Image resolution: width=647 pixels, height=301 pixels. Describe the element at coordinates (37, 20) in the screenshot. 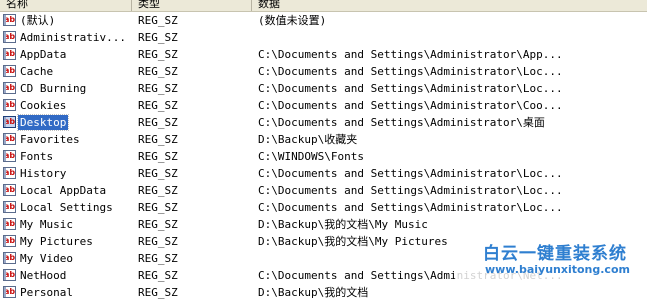

I see `value-name: (默认)` at that location.